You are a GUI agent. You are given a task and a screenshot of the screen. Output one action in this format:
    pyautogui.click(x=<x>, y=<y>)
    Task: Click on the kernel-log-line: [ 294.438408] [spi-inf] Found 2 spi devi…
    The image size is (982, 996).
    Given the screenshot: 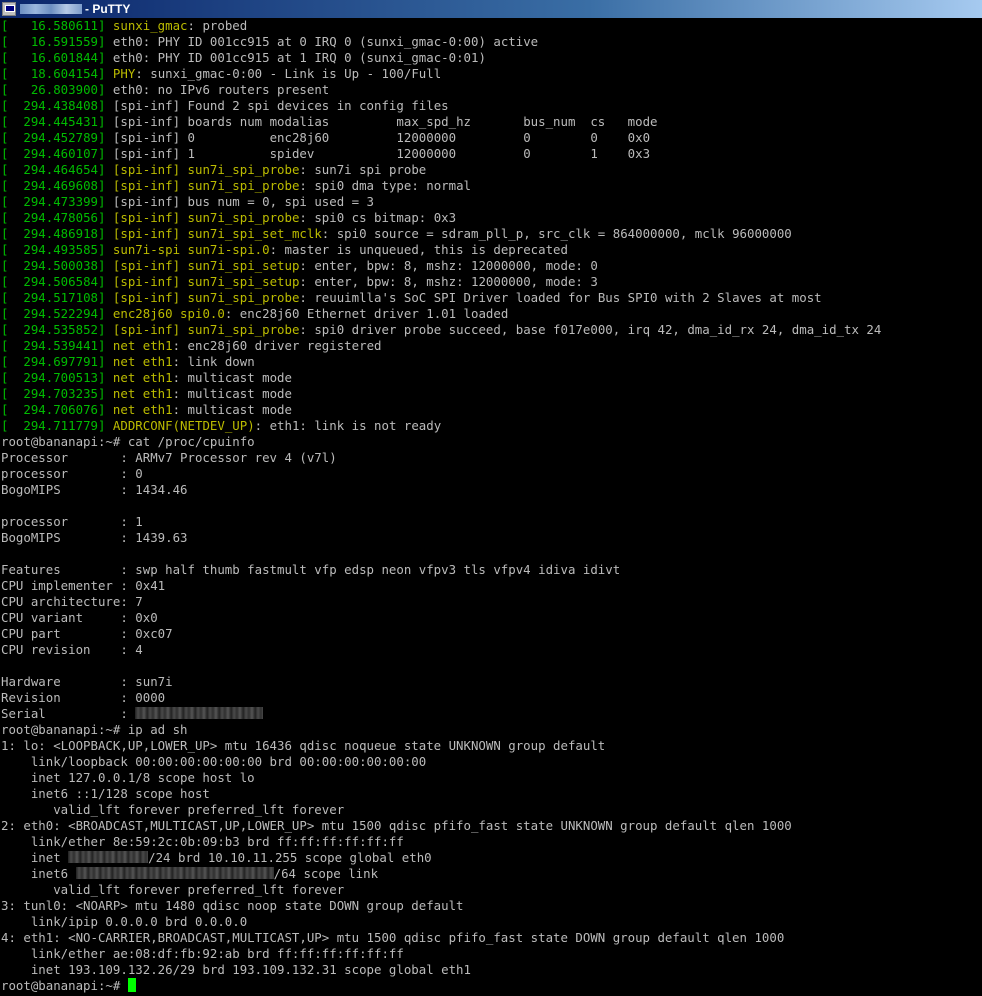 What is the action you would take?
    pyautogui.click(x=225, y=105)
    